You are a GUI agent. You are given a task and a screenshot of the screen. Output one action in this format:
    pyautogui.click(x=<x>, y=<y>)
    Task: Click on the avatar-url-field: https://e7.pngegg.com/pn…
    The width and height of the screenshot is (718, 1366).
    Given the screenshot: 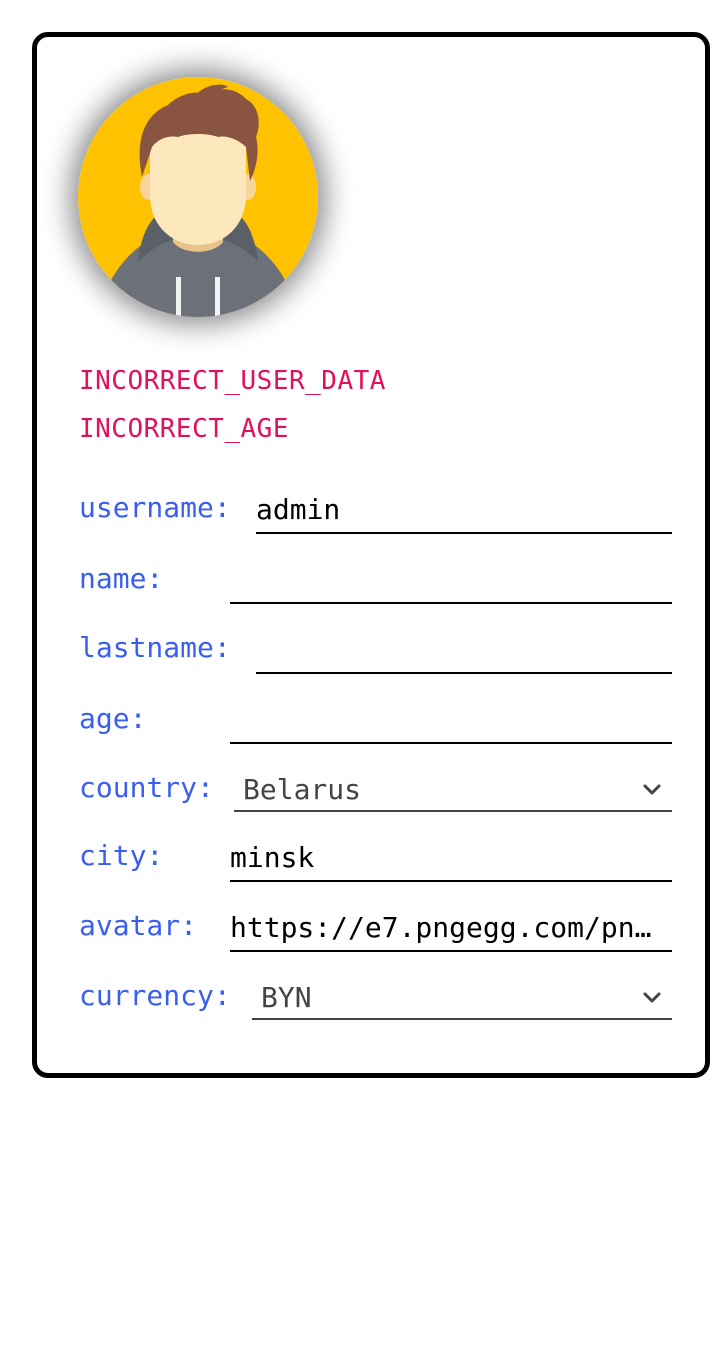 What is the action you would take?
    pyautogui.click(x=451, y=932)
    